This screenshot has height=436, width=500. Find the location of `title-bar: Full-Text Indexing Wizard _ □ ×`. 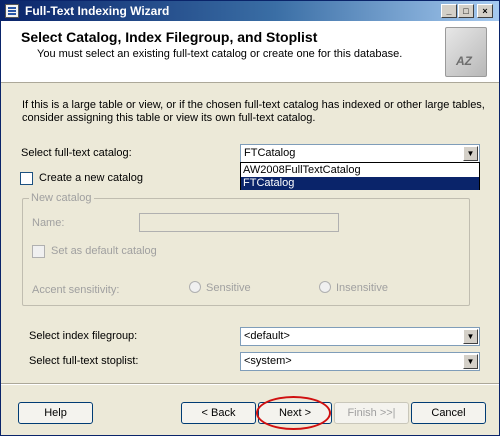

title-bar: Full-Text Indexing Wizard _ □ × is located at coordinates (250, 11).